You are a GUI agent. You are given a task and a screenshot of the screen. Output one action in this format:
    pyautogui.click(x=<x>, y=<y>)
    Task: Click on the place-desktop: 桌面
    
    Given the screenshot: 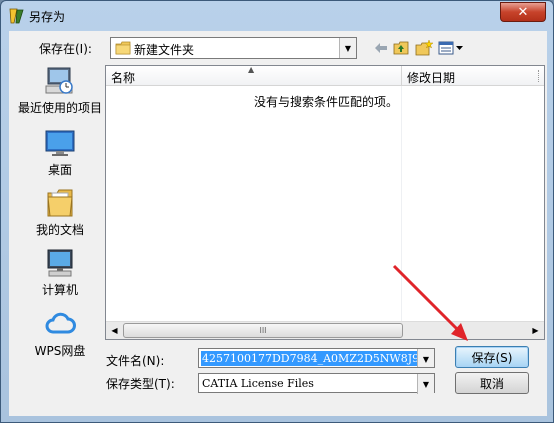 What is the action you would take?
    pyautogui.click(x=60, y=152)
    